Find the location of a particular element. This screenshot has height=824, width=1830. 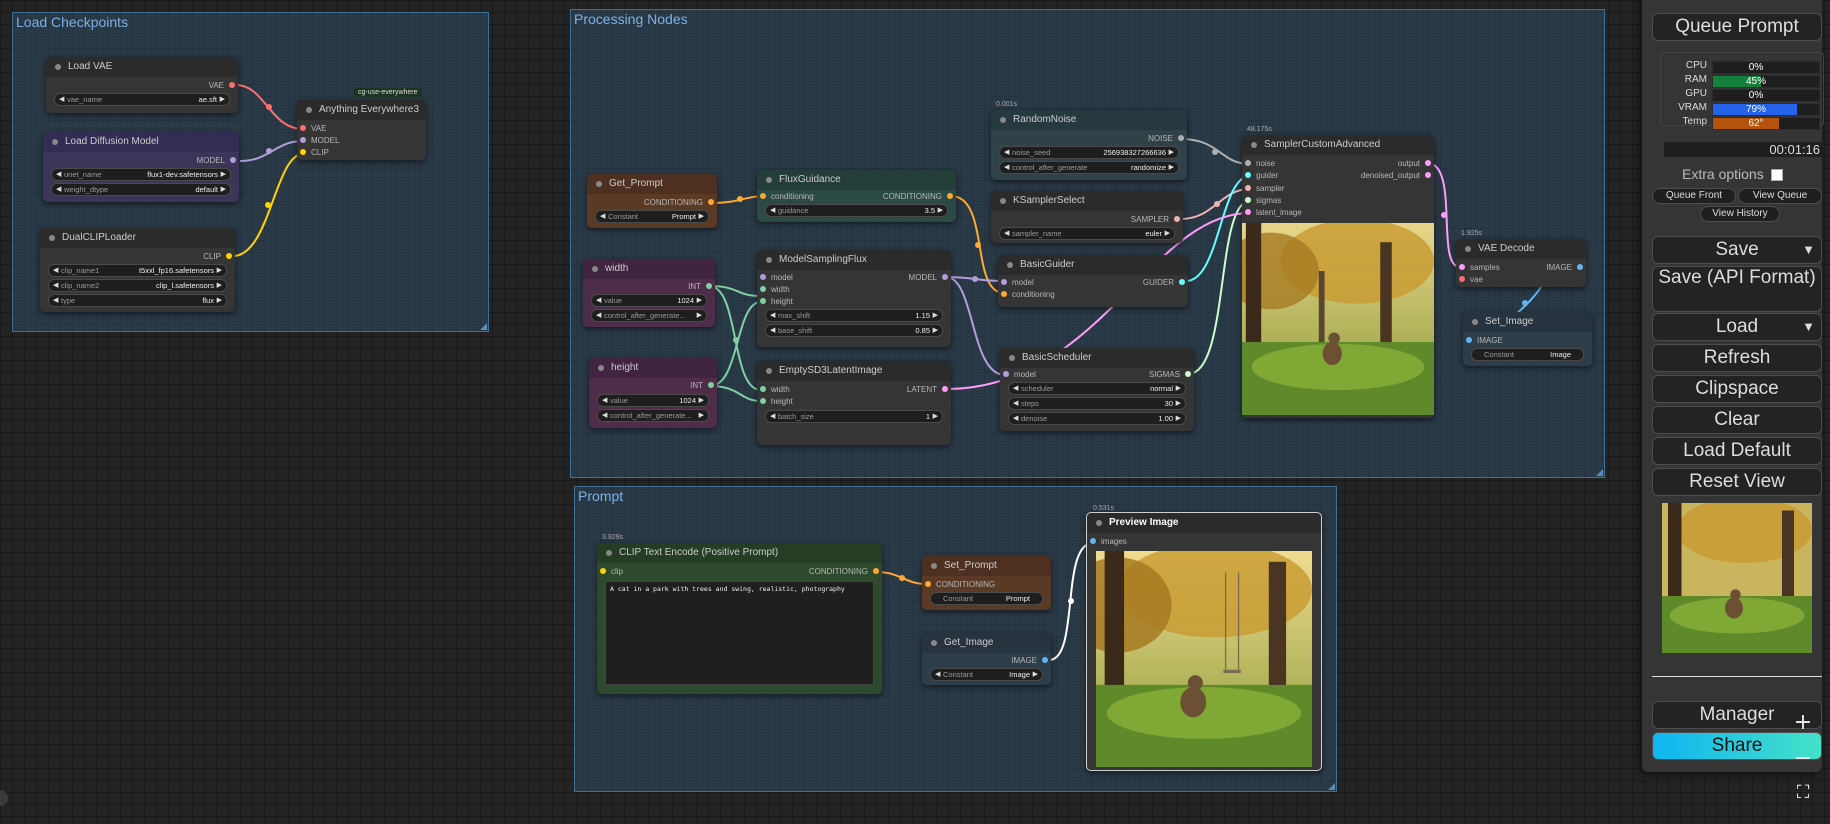

extra-options-checkbox is located at coordinates (1776, 175).